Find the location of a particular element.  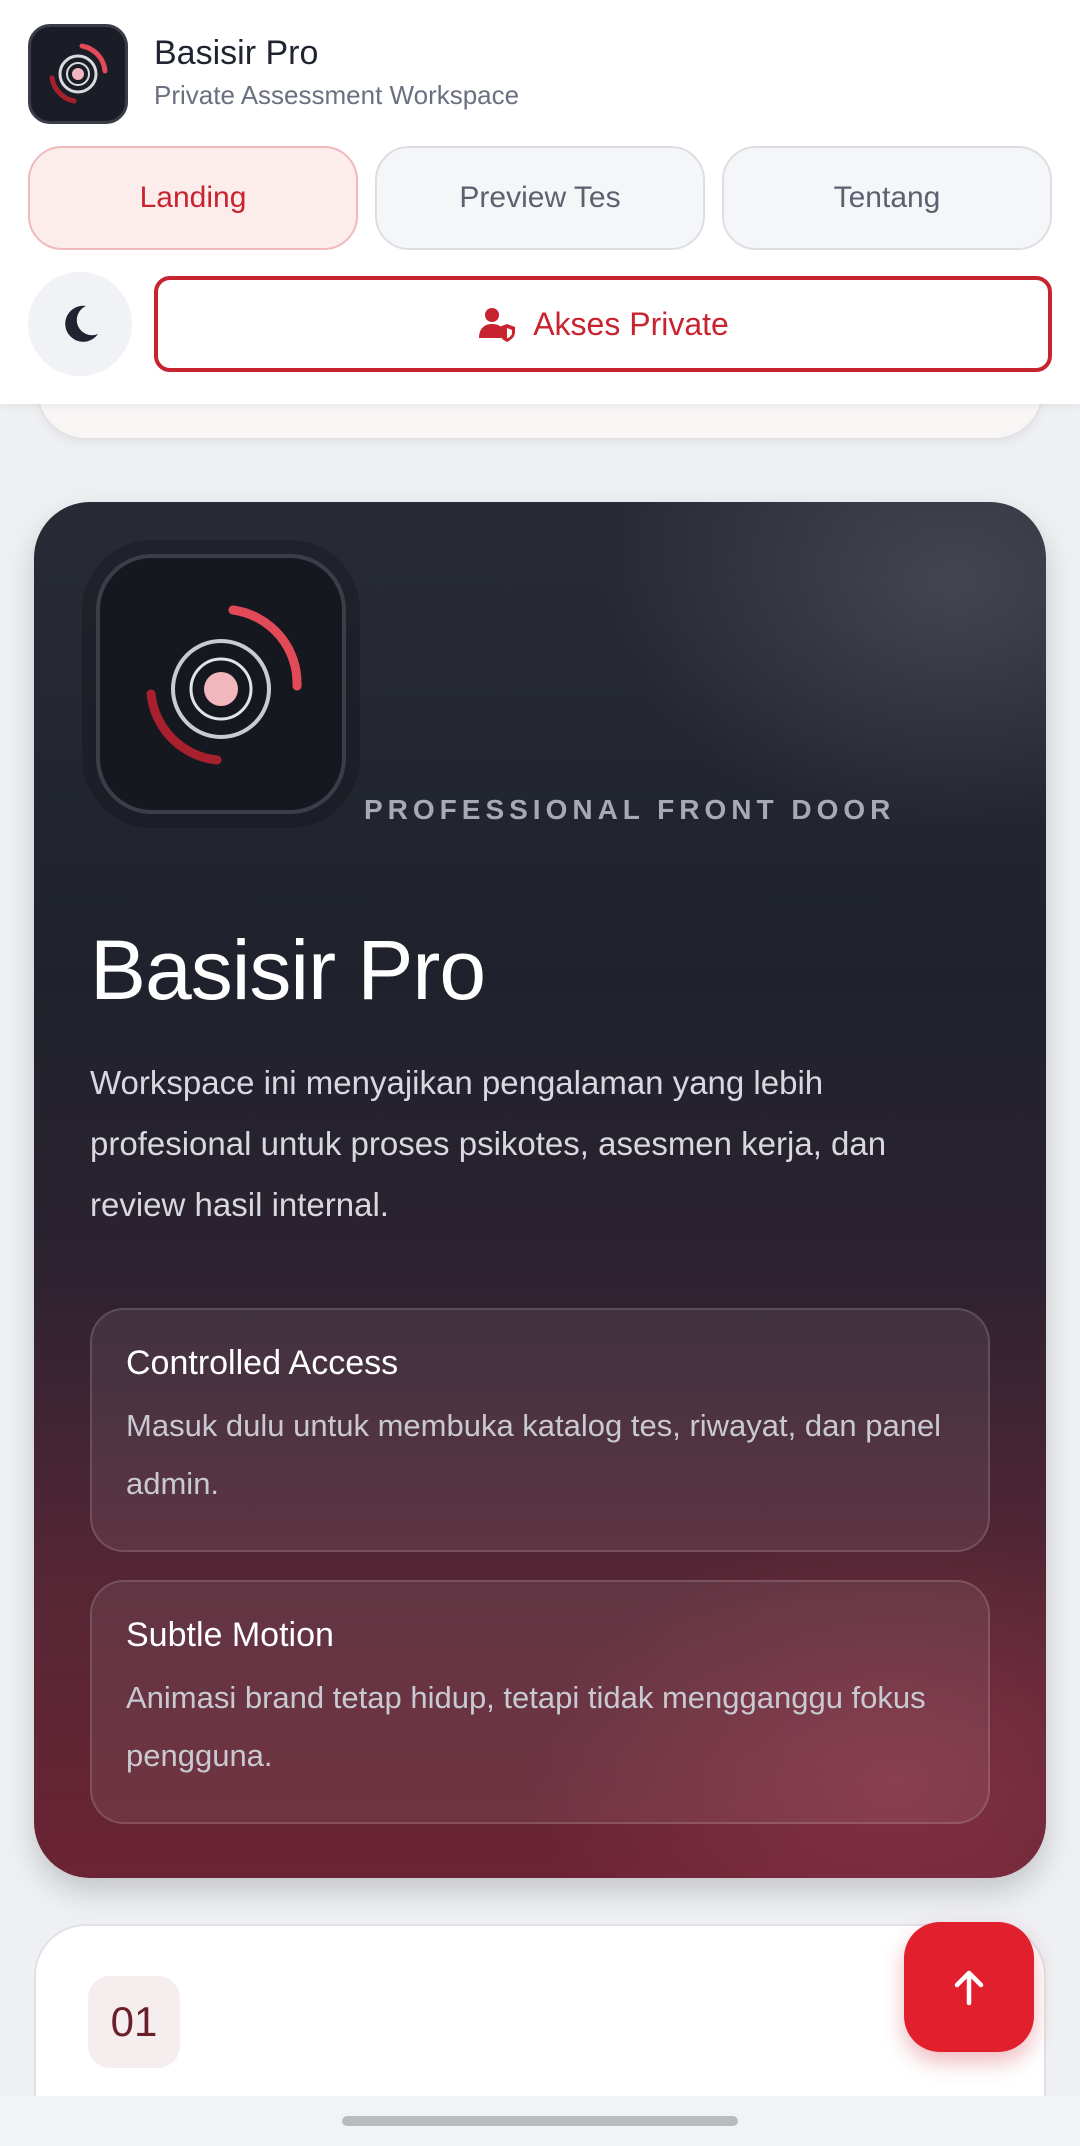

user-shield-icon is located at coordinates (497, 325).